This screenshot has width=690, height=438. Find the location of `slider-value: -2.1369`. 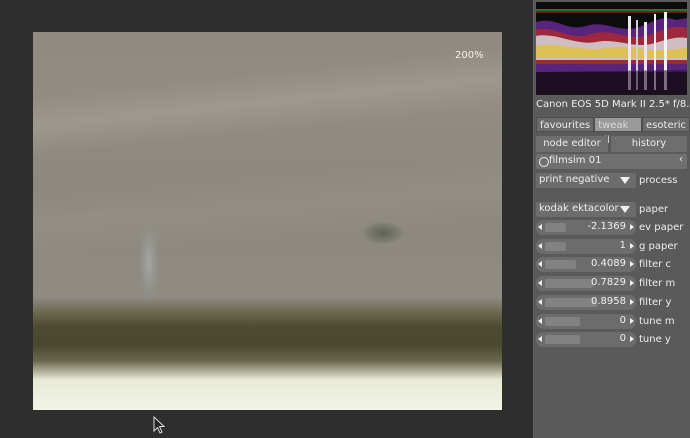

slider-value: -2.1369 is located at coordinates (606, 226).